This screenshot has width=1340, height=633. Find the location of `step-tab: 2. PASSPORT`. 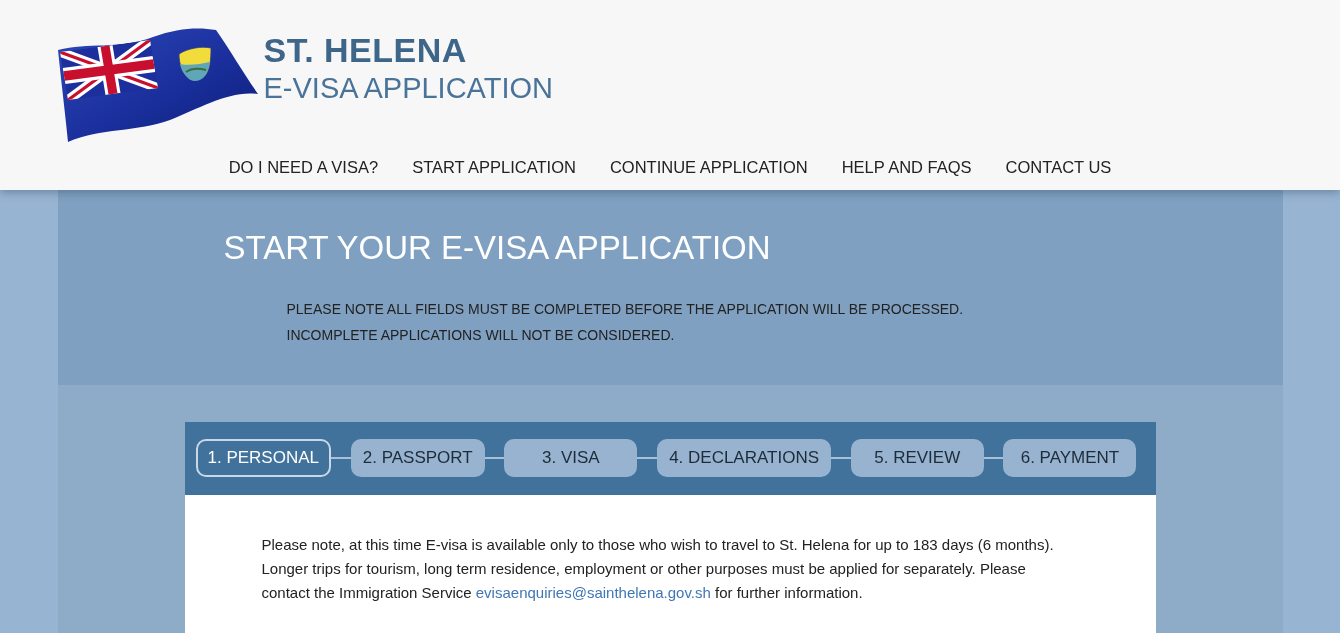

step-tab: 2. PASSPORT is located at coordinates (417, 458).